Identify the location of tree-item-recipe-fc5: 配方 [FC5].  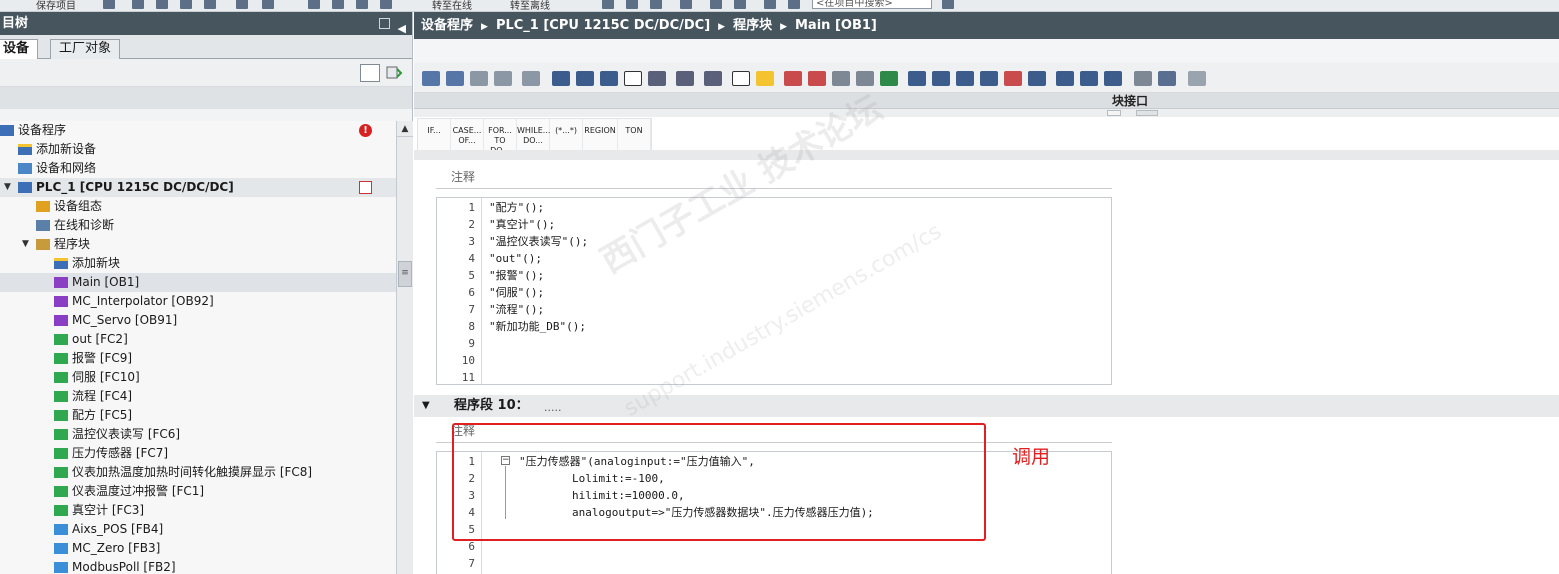
(198, 415).